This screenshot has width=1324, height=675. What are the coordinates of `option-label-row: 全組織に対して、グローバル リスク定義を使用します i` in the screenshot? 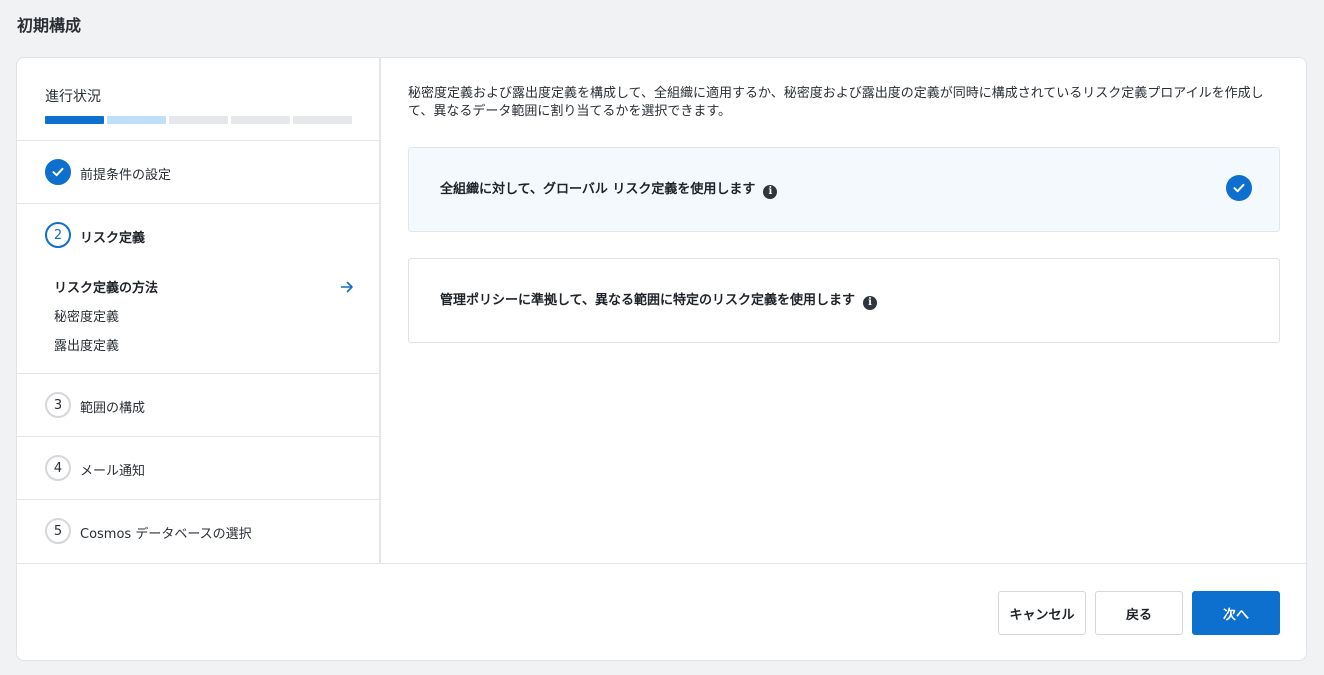 It's located at (609, 188).